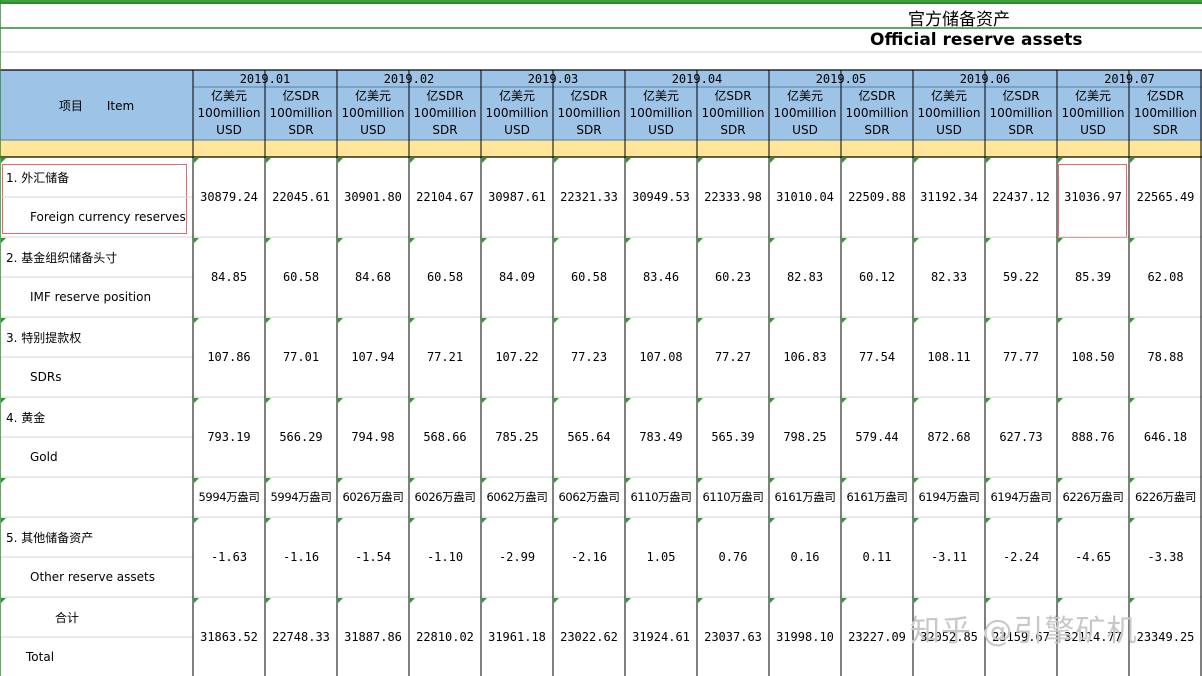 The height and width of the screenshot is (676, 1202). I want to click on table-cell: 82.33, so click(949, 277).